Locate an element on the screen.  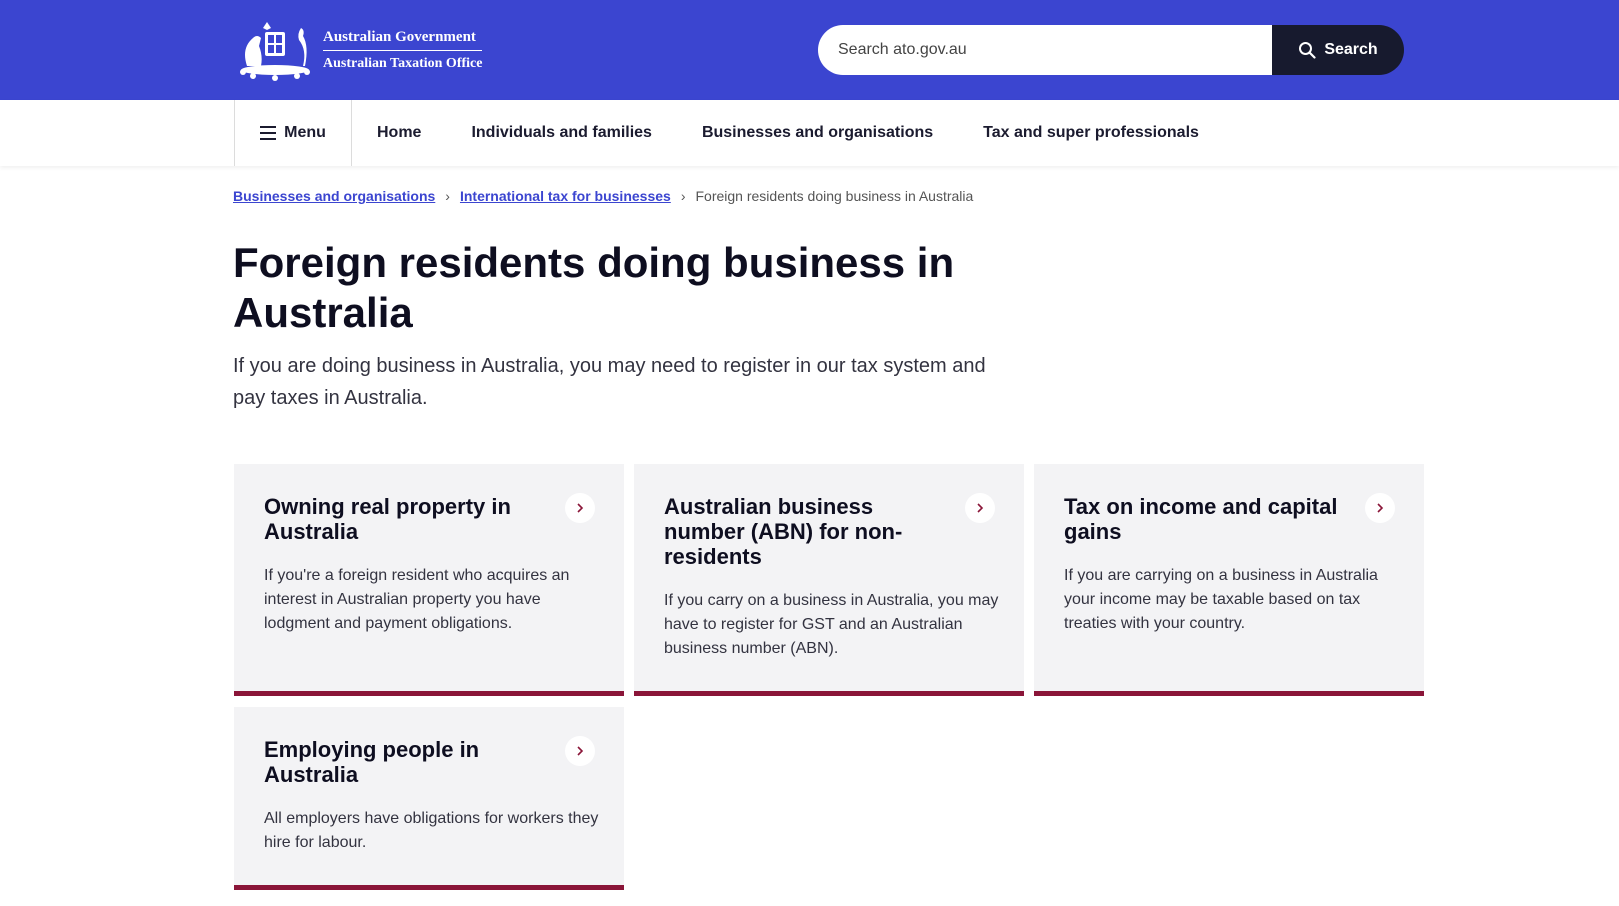
nav-link-businesses: Businesses and organisations is located at coordinates (817, 133).